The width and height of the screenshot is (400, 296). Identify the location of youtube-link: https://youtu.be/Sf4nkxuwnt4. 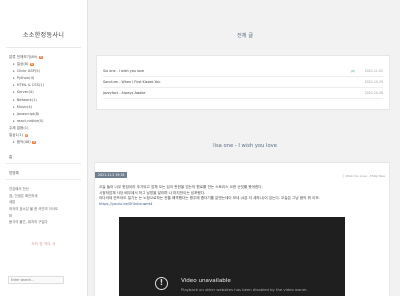
(243, 205).